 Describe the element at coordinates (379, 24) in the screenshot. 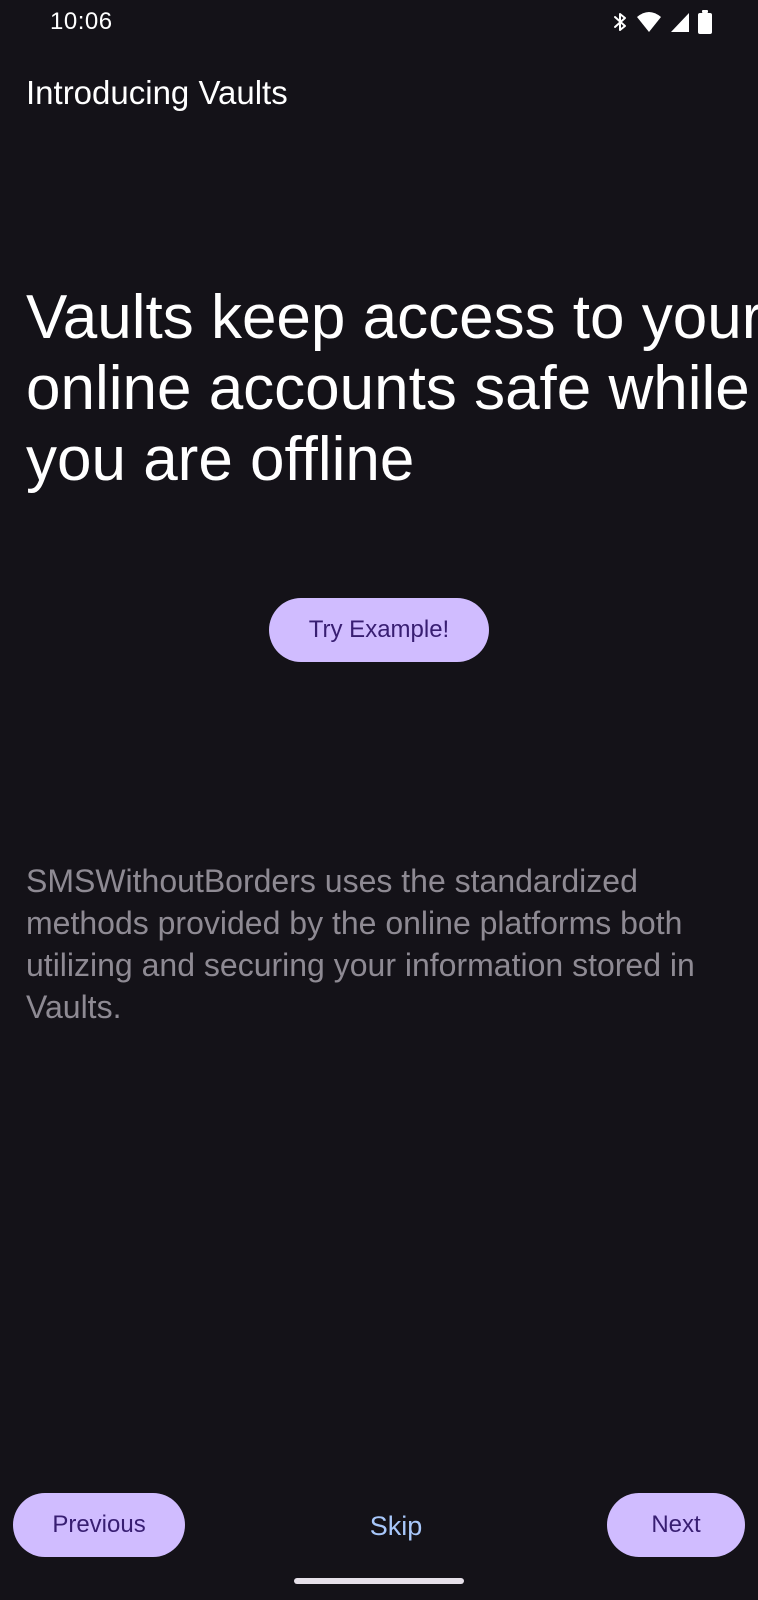

I see `status-bar: 10:06` at that location.